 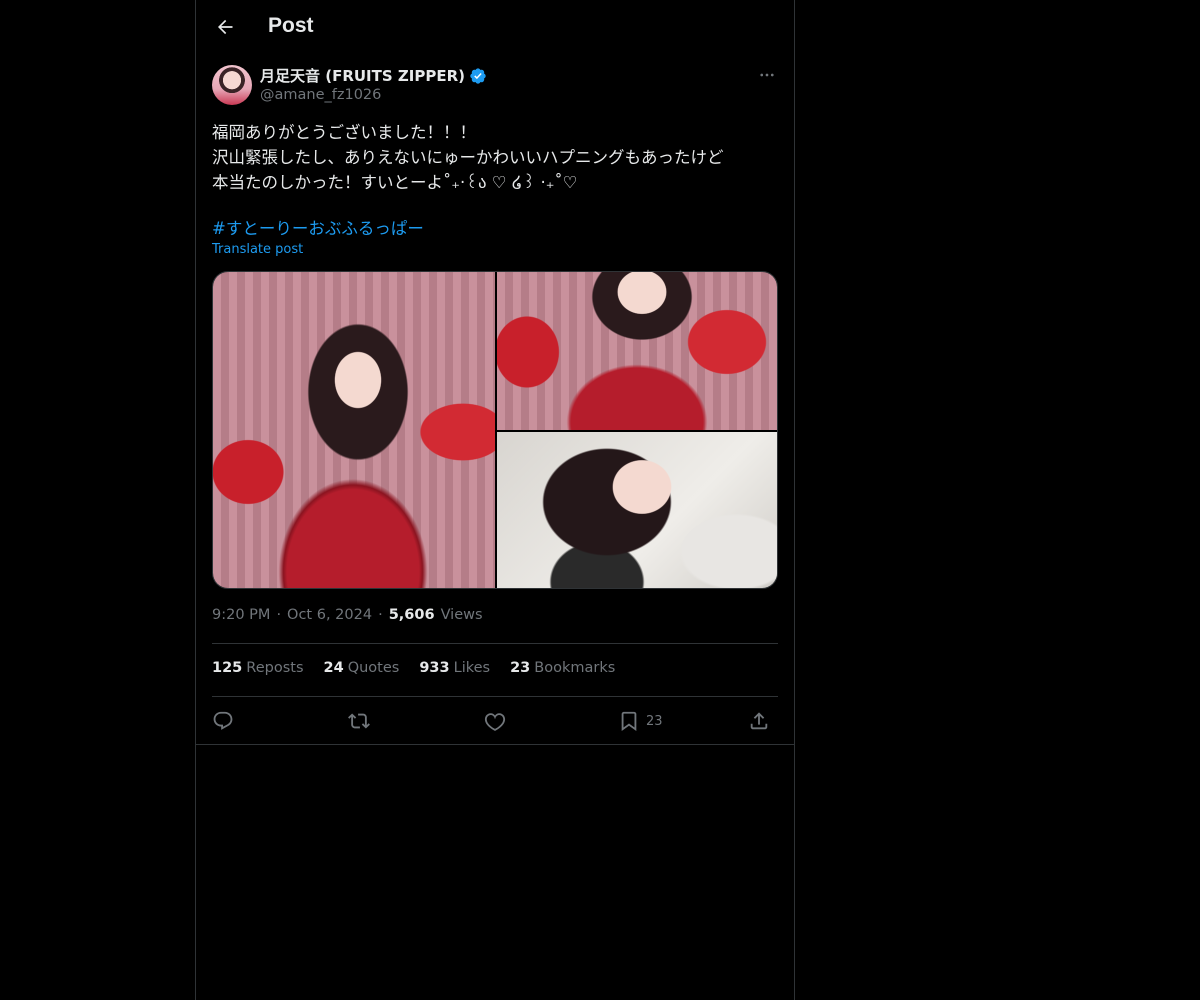 I want to click on arrow-left-icon, so click(x=225, y=27).